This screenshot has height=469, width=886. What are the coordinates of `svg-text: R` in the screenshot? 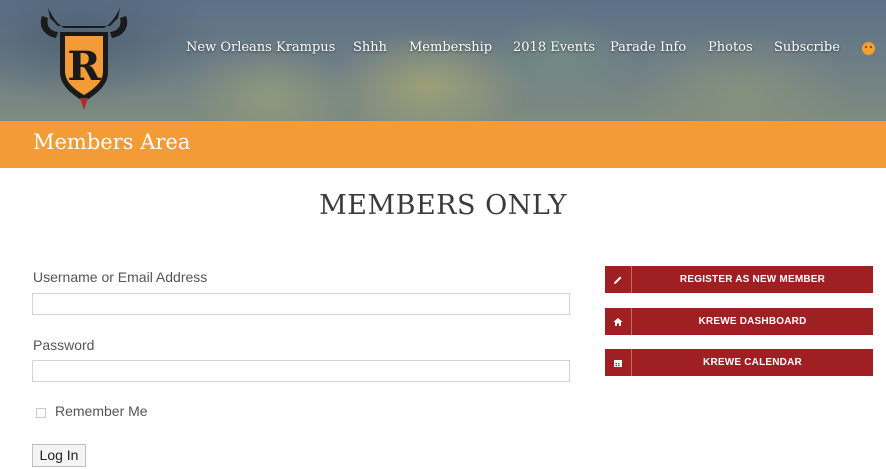 It's located at (84, 66).